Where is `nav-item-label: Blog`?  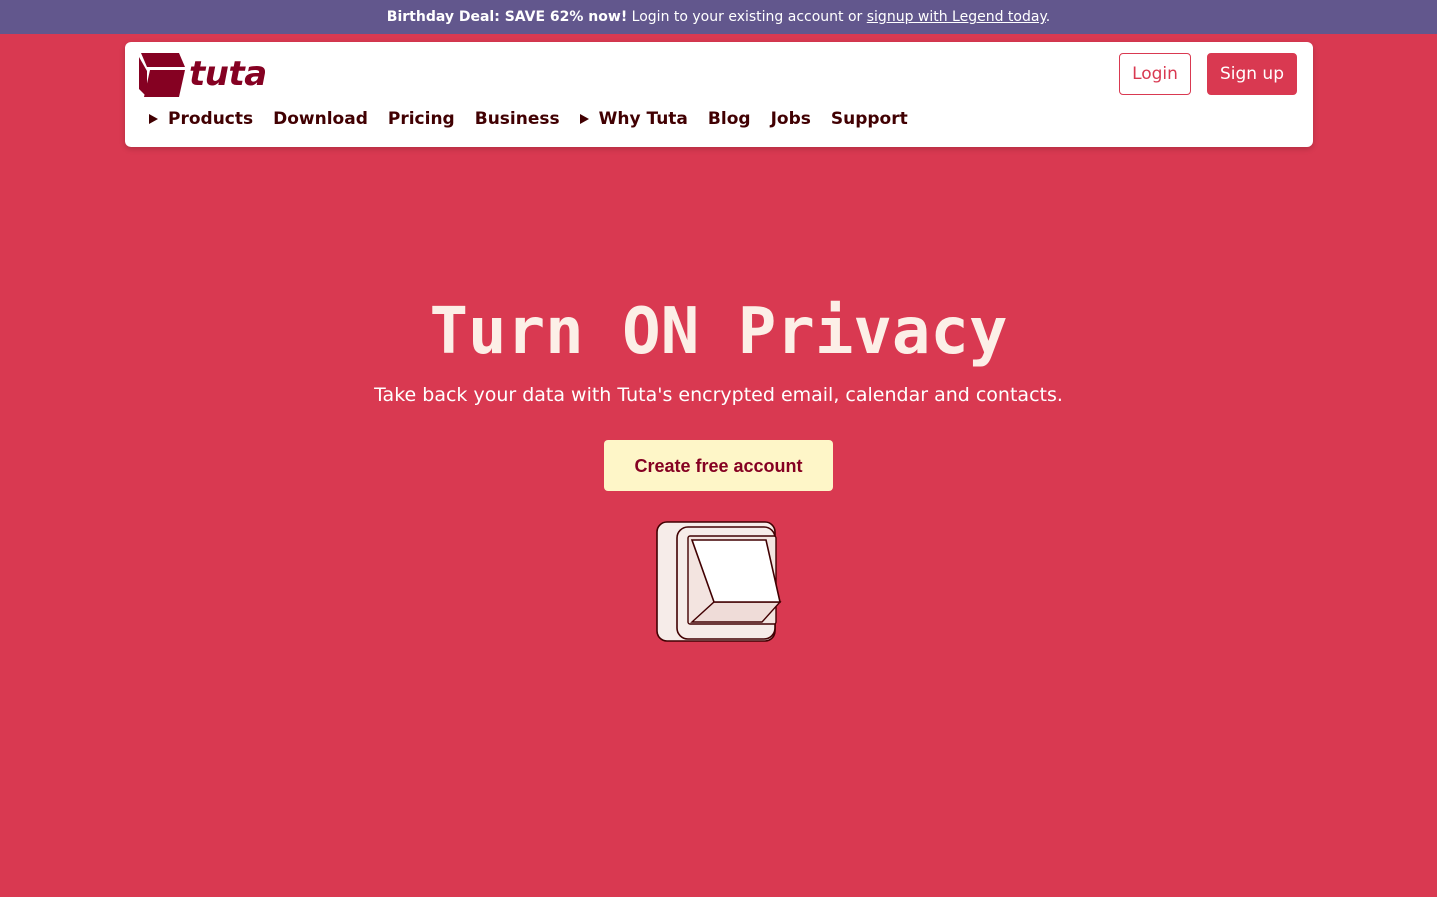 nav-item-label: Blog is located at coordinates (729, 119).